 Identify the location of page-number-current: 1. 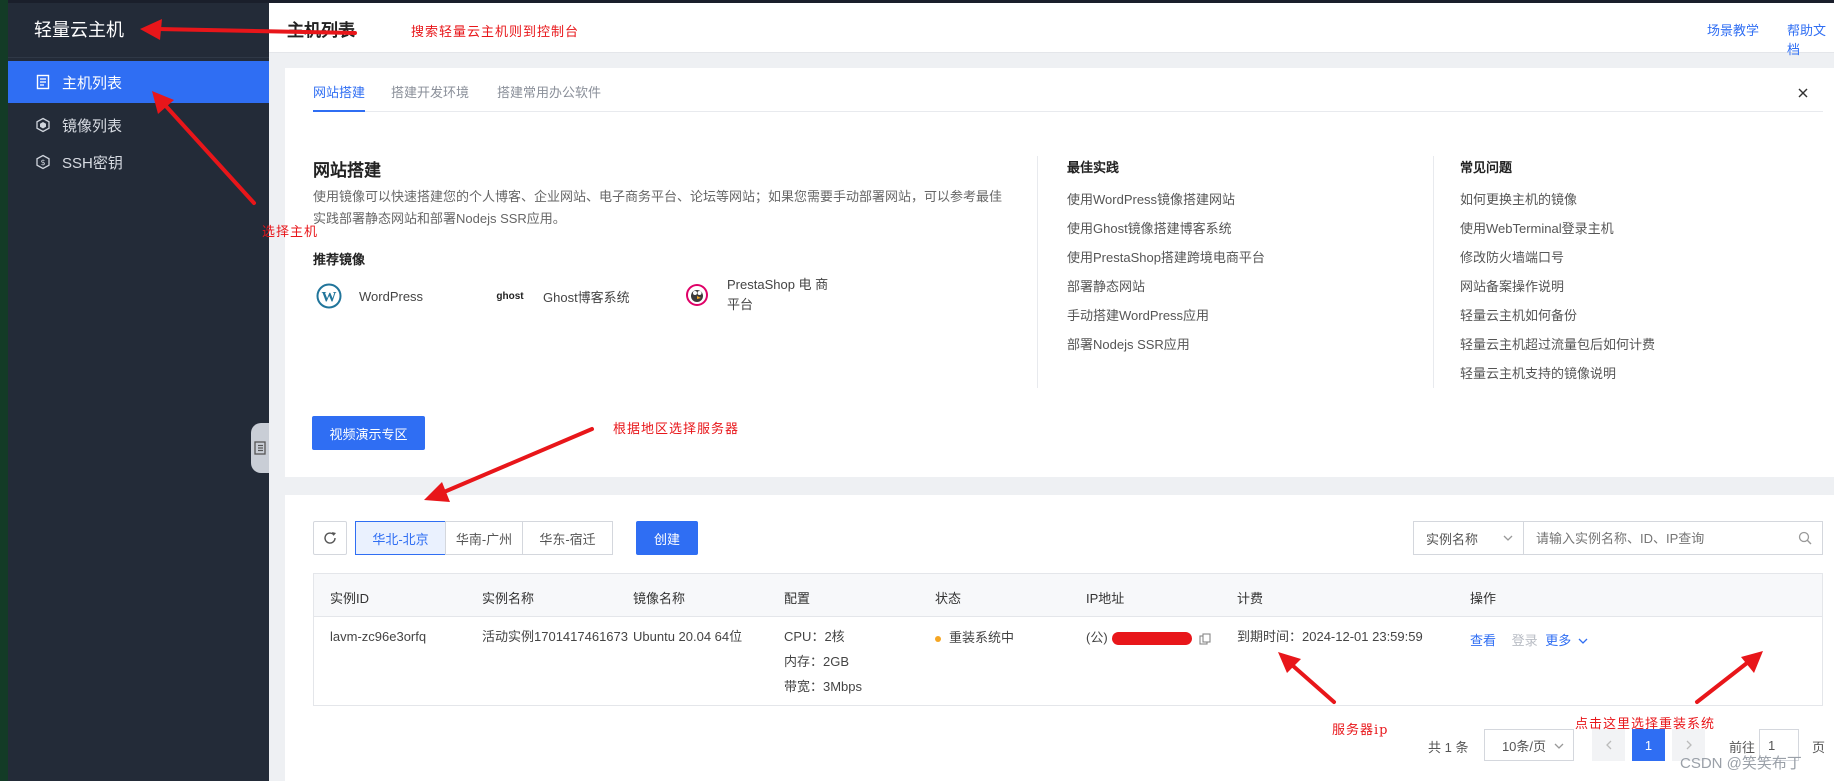
(1648, 745).